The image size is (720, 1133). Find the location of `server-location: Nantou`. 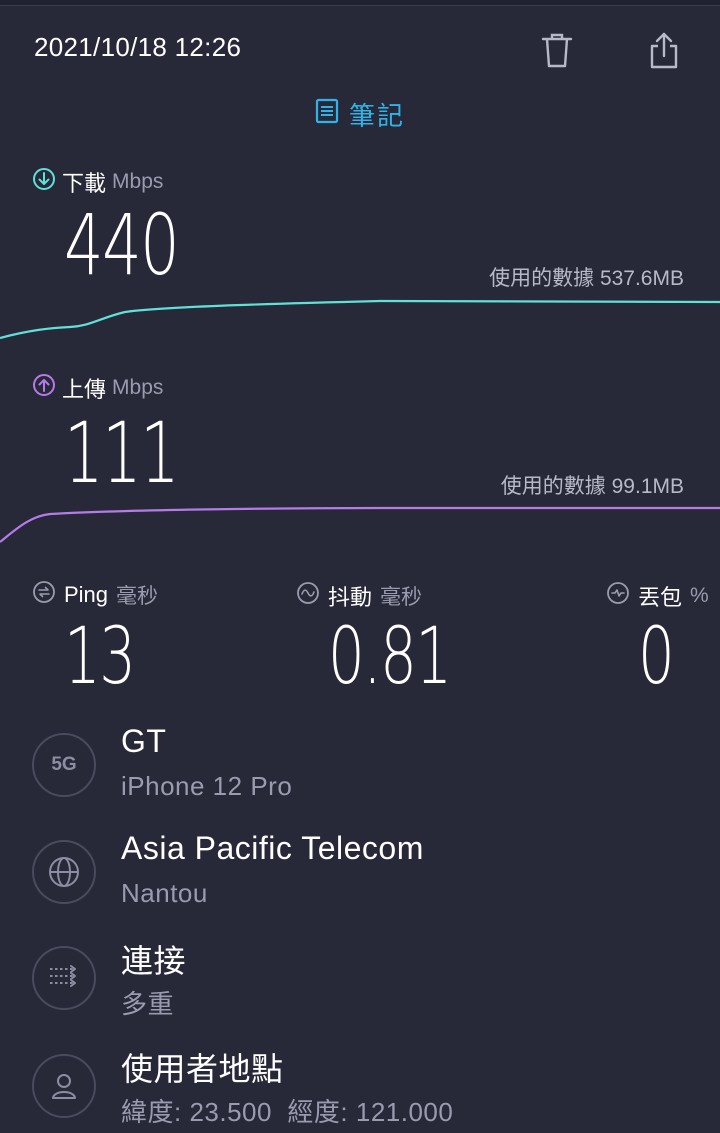

server-location: Nantou is located at coordinates (164, 893).